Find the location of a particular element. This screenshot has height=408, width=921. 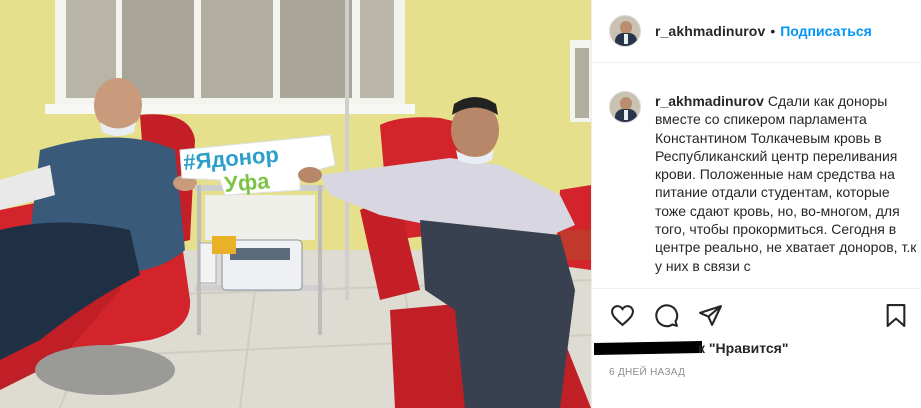

right-man-hand is located at coordinates (310, 175).